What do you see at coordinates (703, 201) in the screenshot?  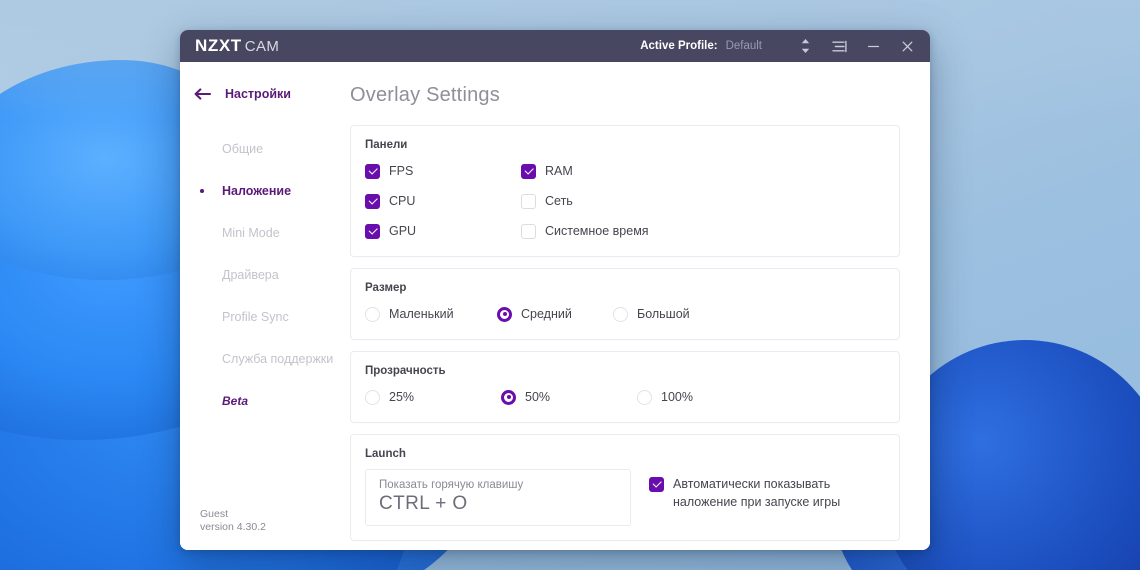 I see `checkbox-network: Сеть` at bounding box center [703, 201].